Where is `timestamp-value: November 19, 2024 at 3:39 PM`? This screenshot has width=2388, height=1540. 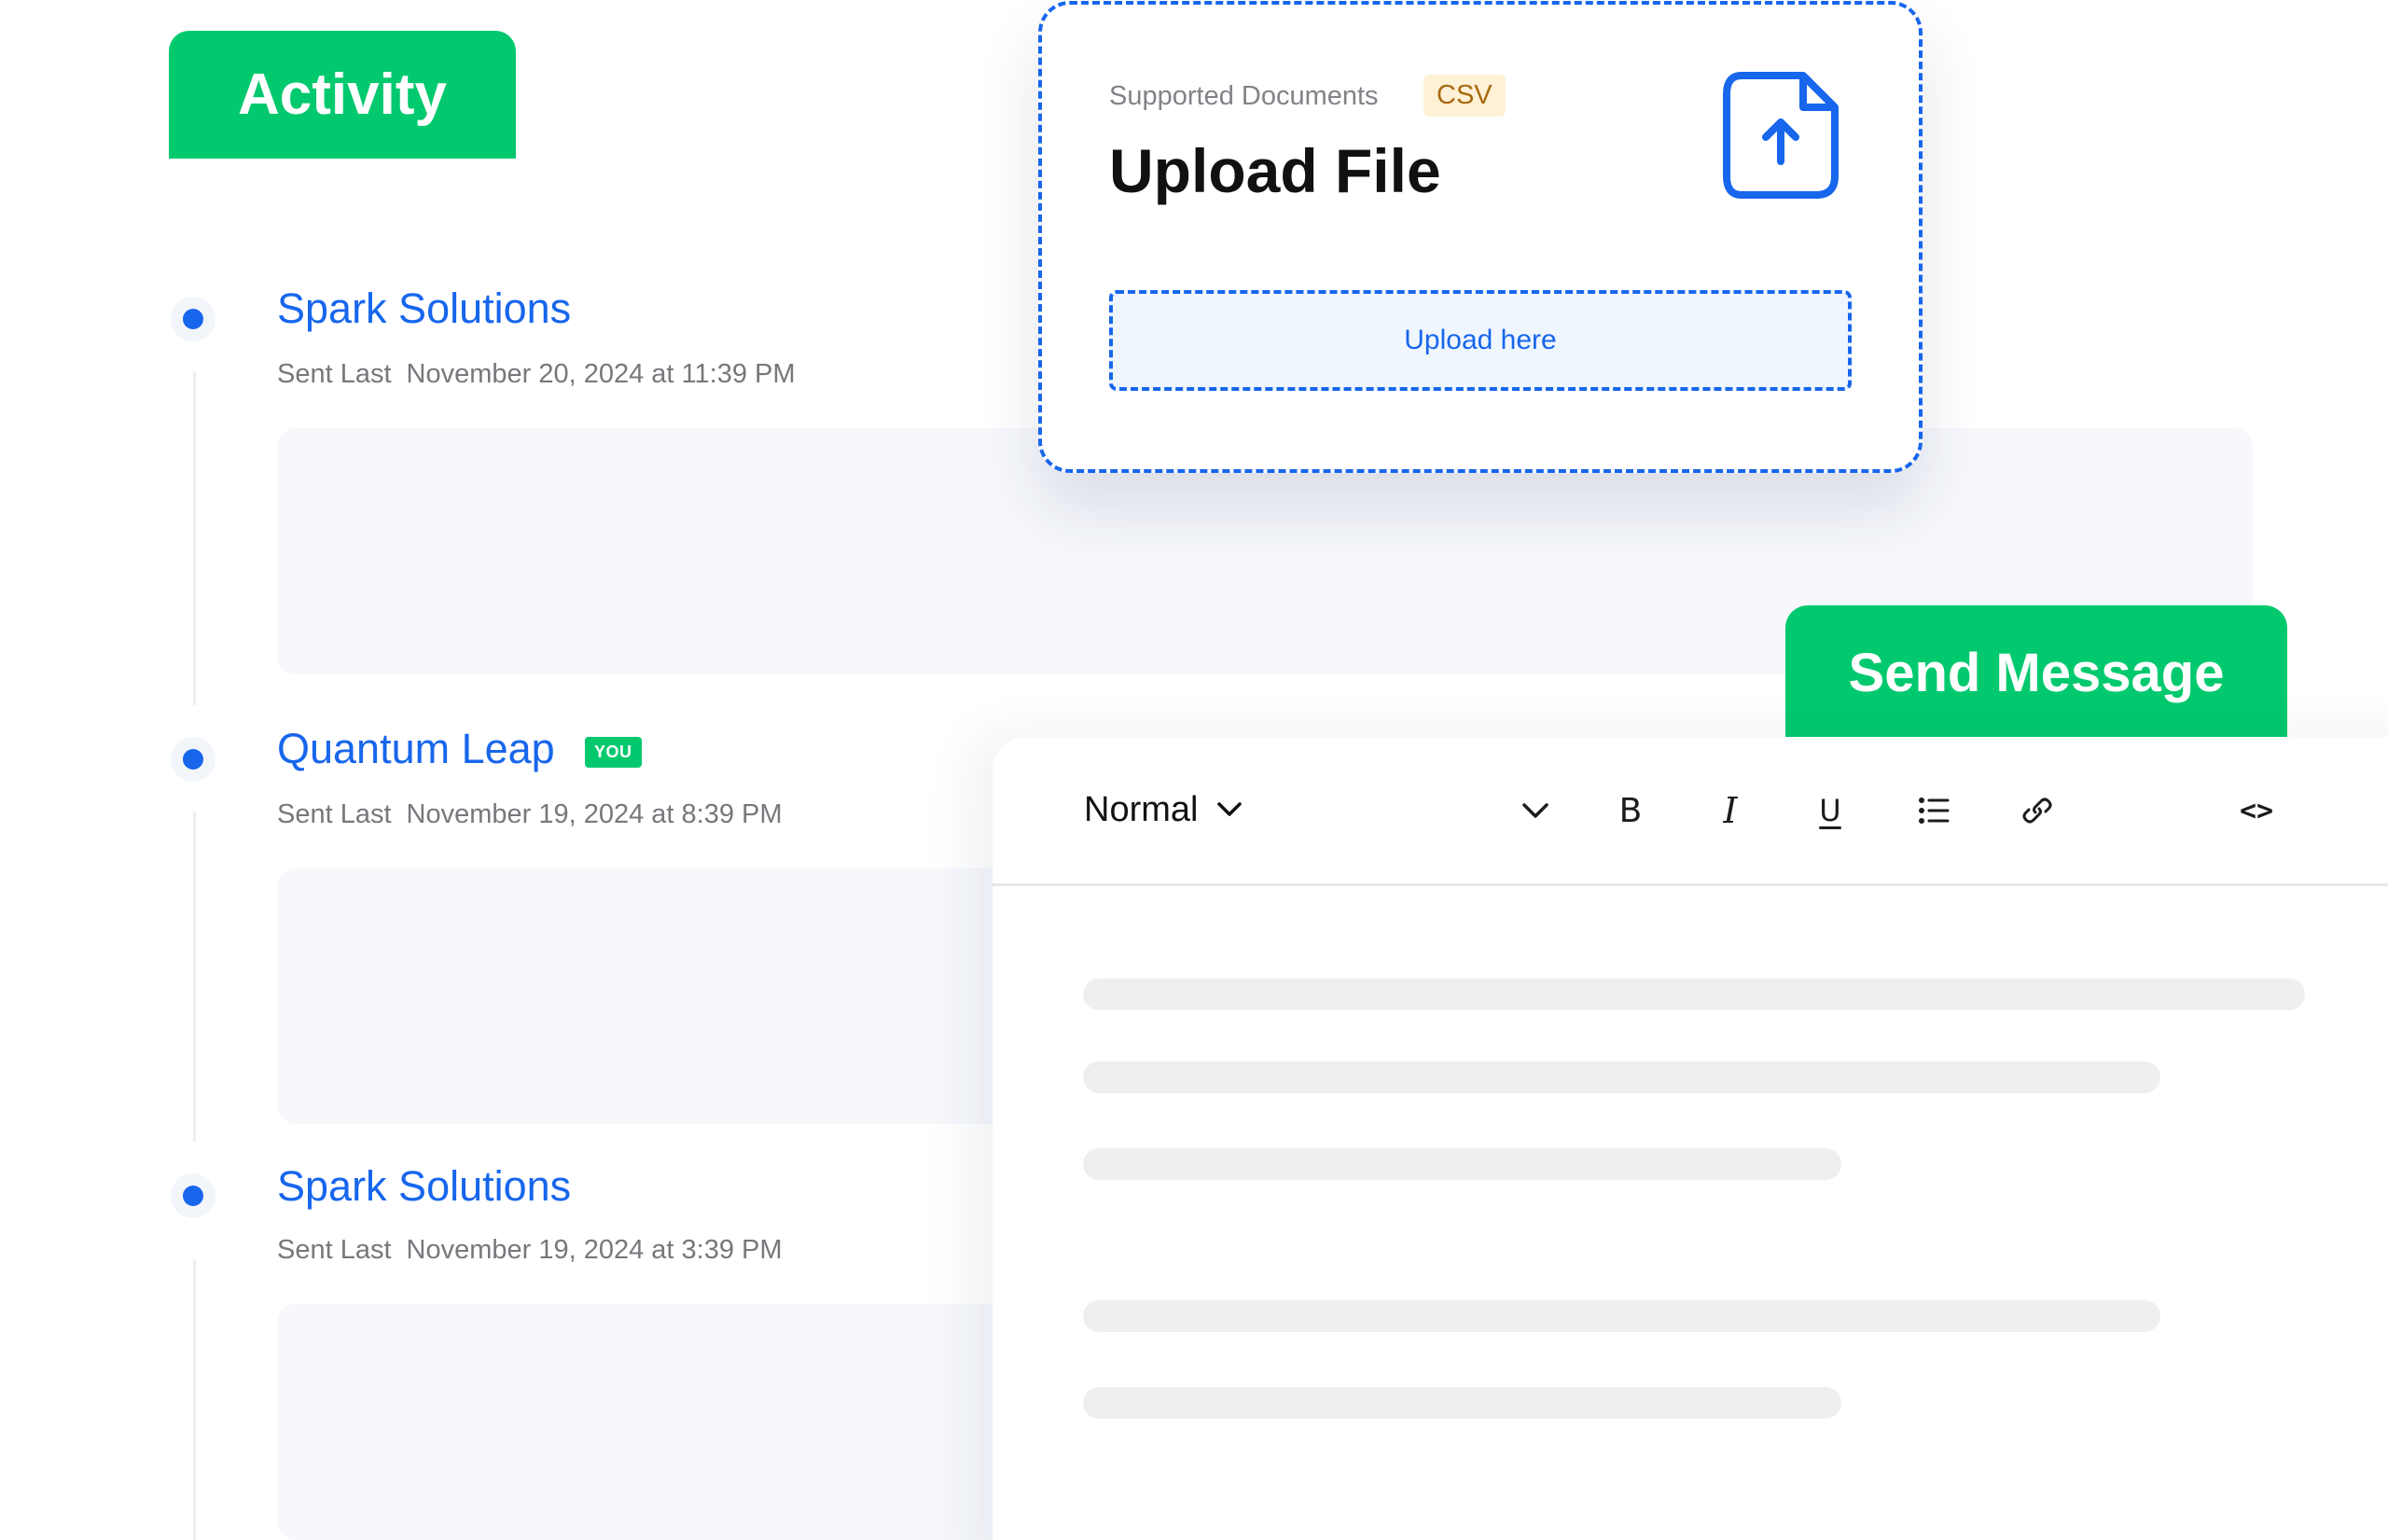
timestamp-value: November 19, 2024 at 3:39 PM is located at coordinates (594, 1250).